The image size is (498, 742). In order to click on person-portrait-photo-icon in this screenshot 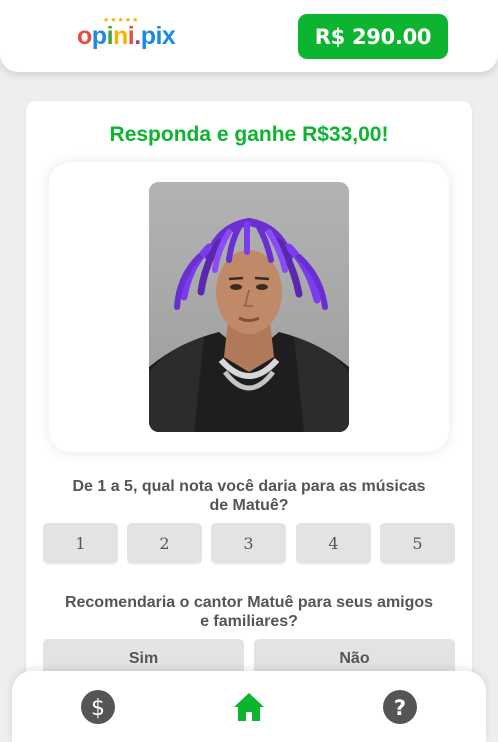, I will do `click(249, 307)`.